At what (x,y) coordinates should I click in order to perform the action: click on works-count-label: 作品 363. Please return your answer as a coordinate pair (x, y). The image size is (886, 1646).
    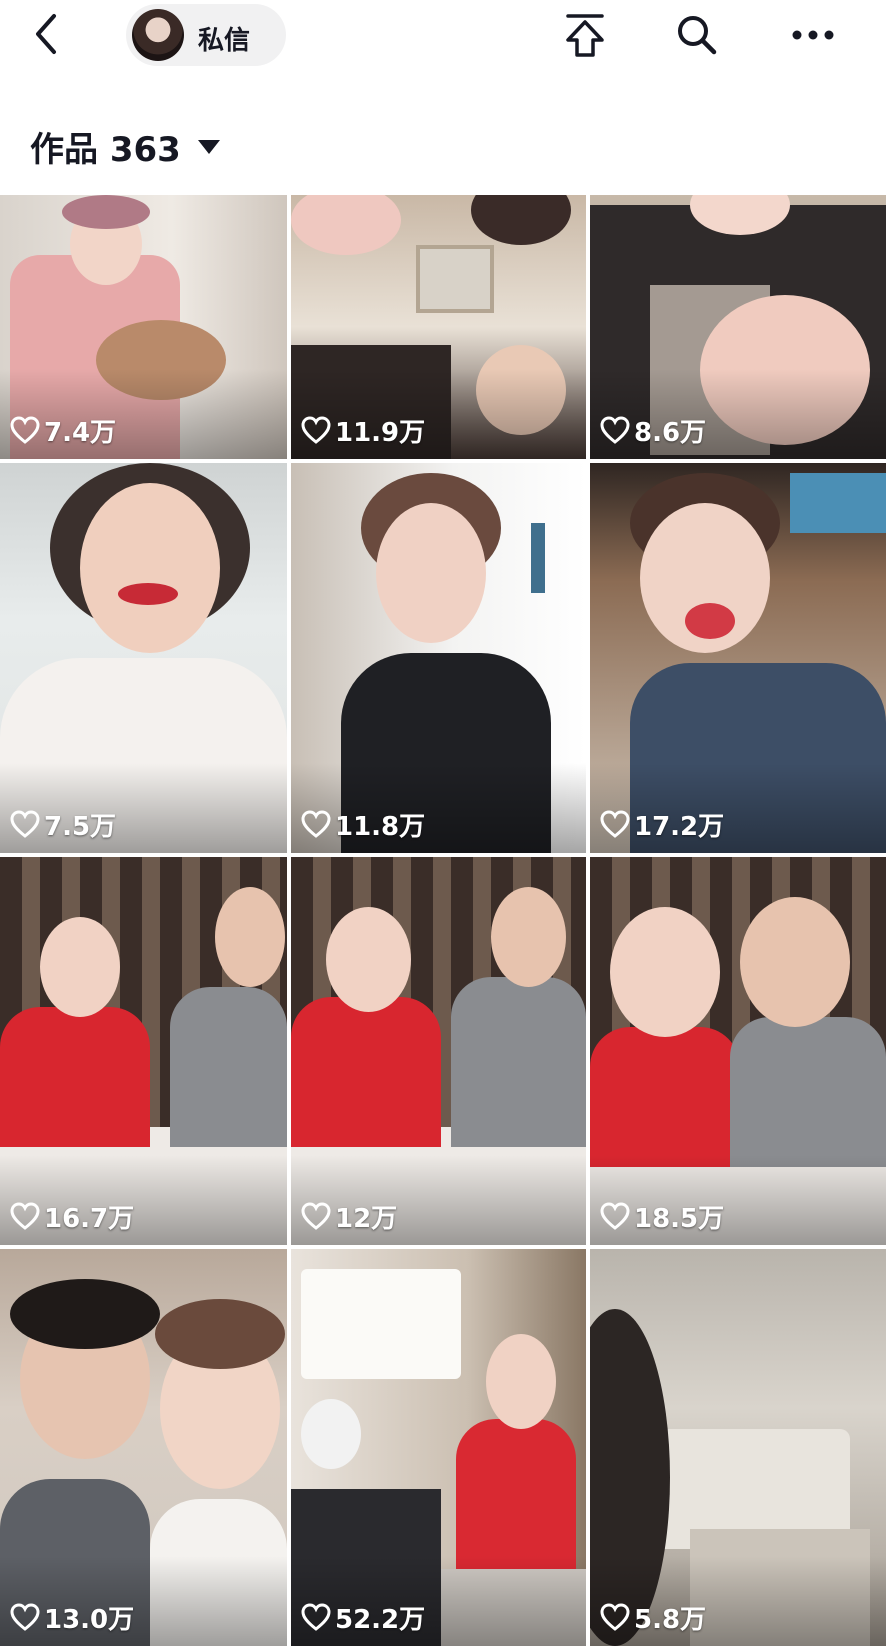
    Looking at the image, I should click on (105, 150).